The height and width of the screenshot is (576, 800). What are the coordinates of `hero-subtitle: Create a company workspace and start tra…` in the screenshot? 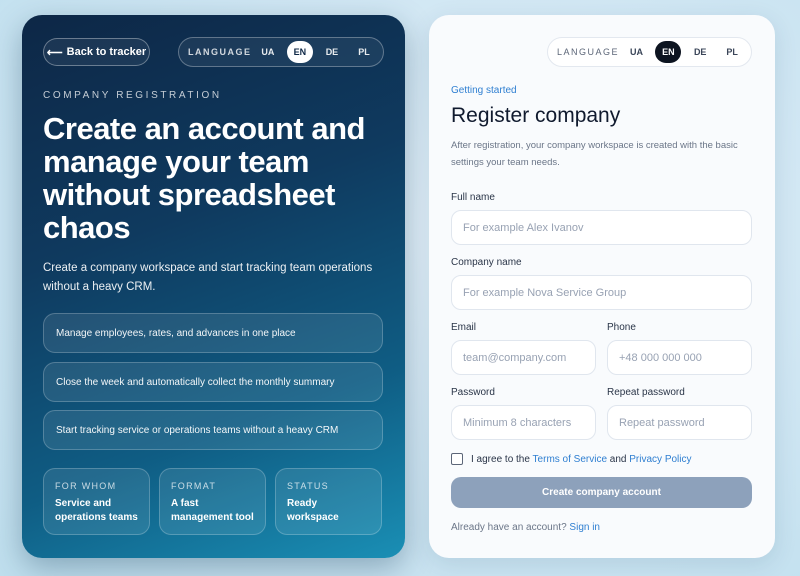 It's located at (208, 277).